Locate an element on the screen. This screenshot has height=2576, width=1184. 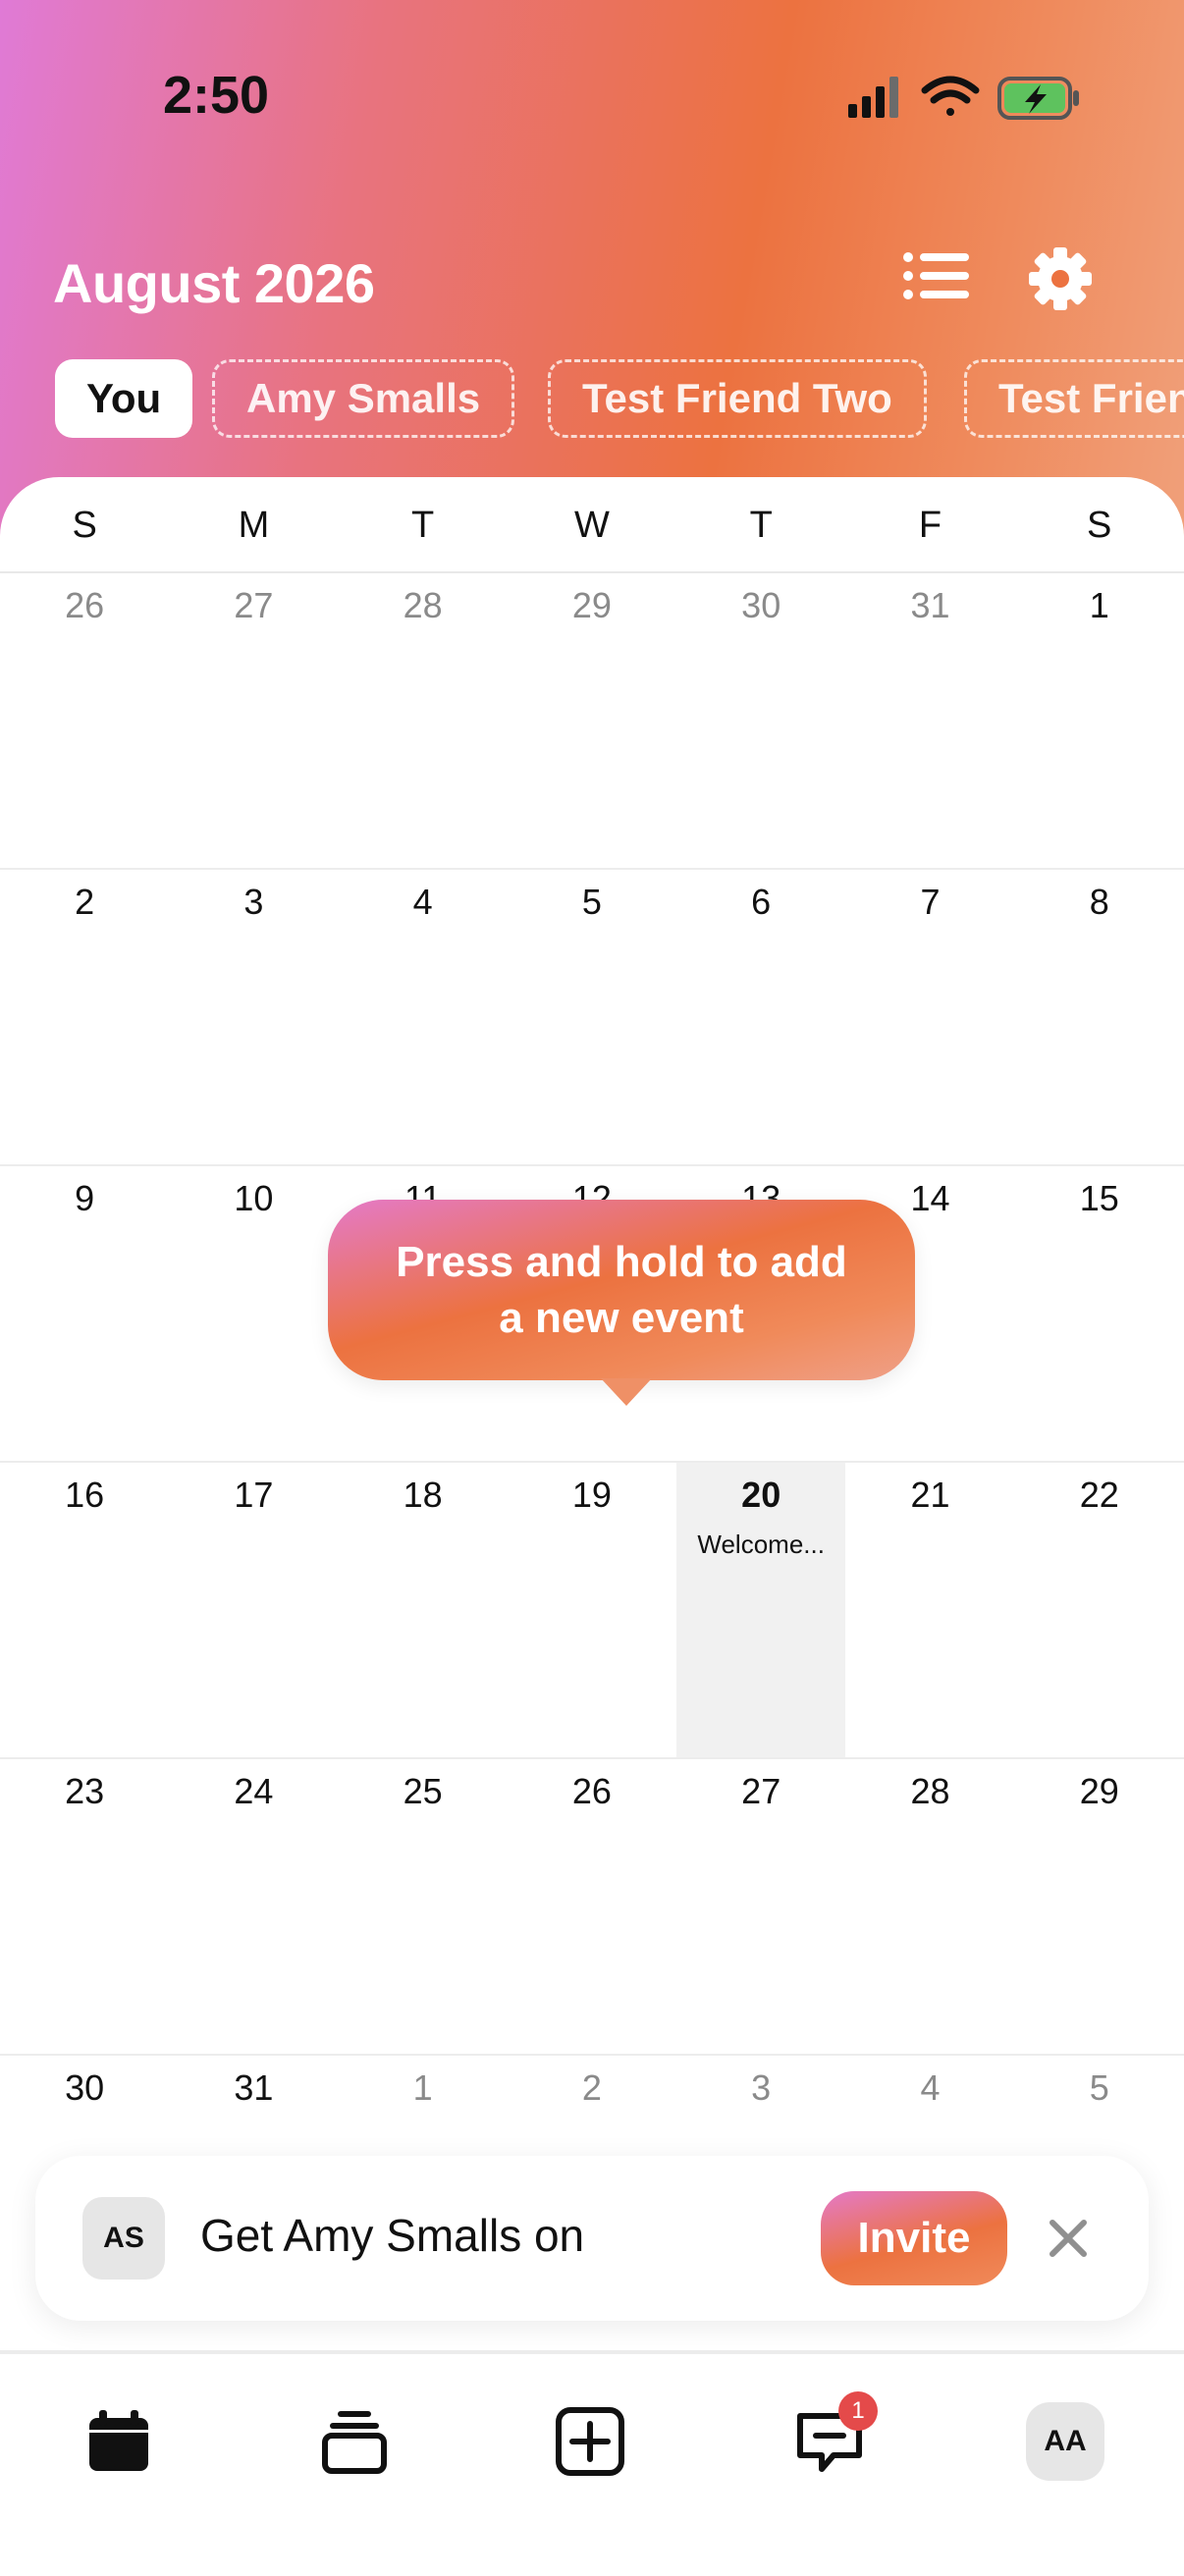
tab-add is located at coordinates (590, 2441).